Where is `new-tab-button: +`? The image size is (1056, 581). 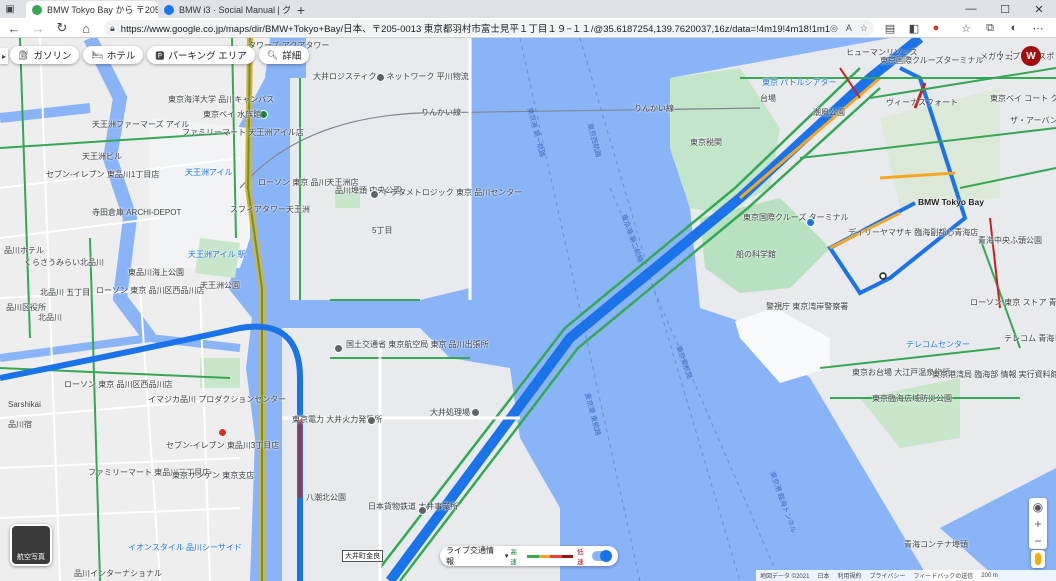
new-tab-button: + is located at coordinates (301, 9).